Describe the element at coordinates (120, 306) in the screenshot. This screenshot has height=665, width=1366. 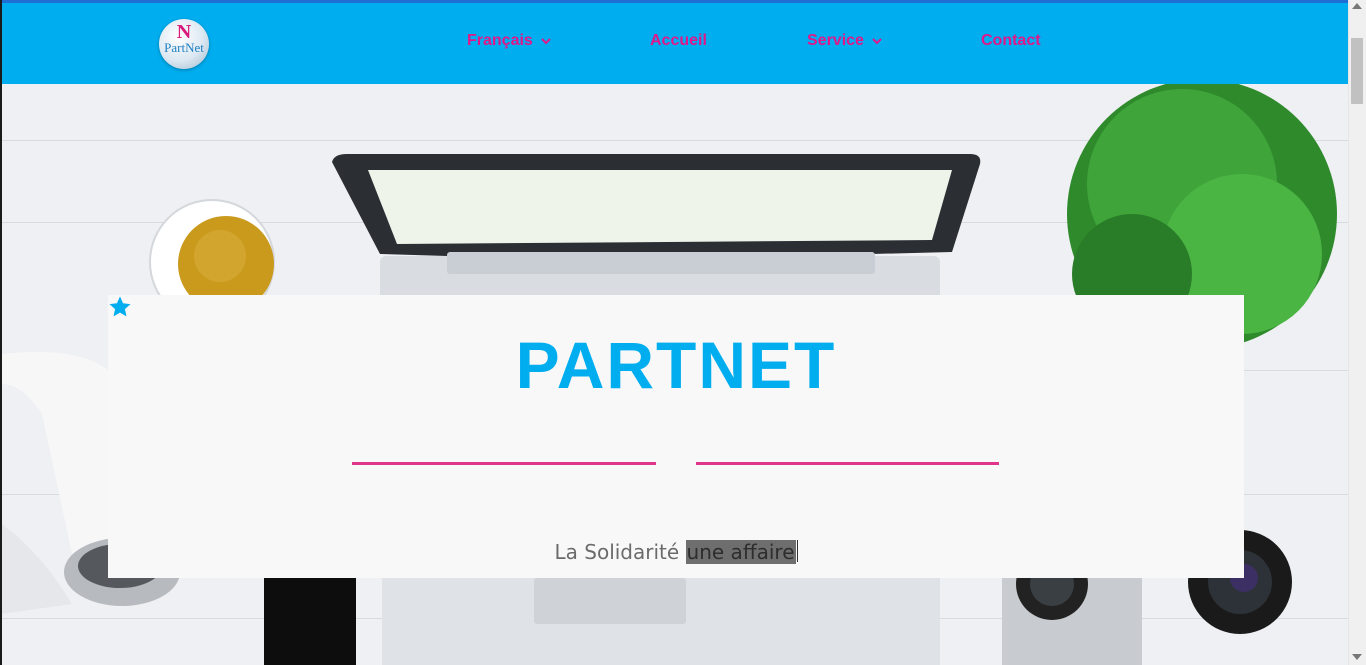
I see `star-icon` at that location.